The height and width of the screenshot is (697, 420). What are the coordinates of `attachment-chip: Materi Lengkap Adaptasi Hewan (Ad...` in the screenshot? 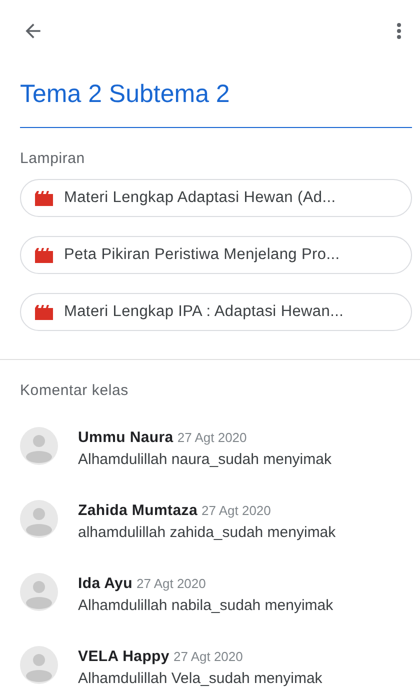 It's located at (216, 198).